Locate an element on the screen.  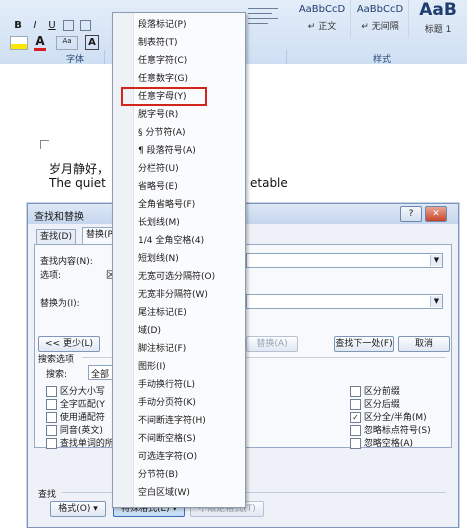
dialog-title: 查找和替换 is located at coordinates (59, 217).